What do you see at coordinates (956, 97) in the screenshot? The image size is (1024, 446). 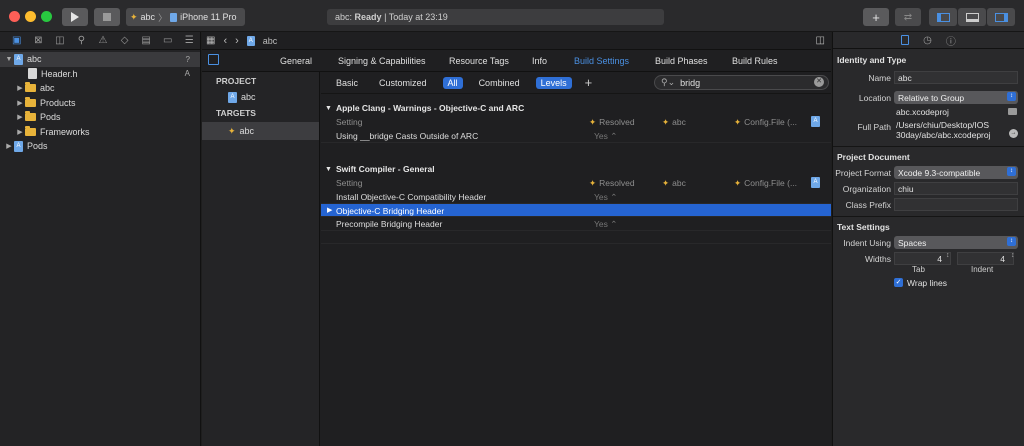 I see `location-popup: Relative to Group ↕` at bounding box center [956, 97].